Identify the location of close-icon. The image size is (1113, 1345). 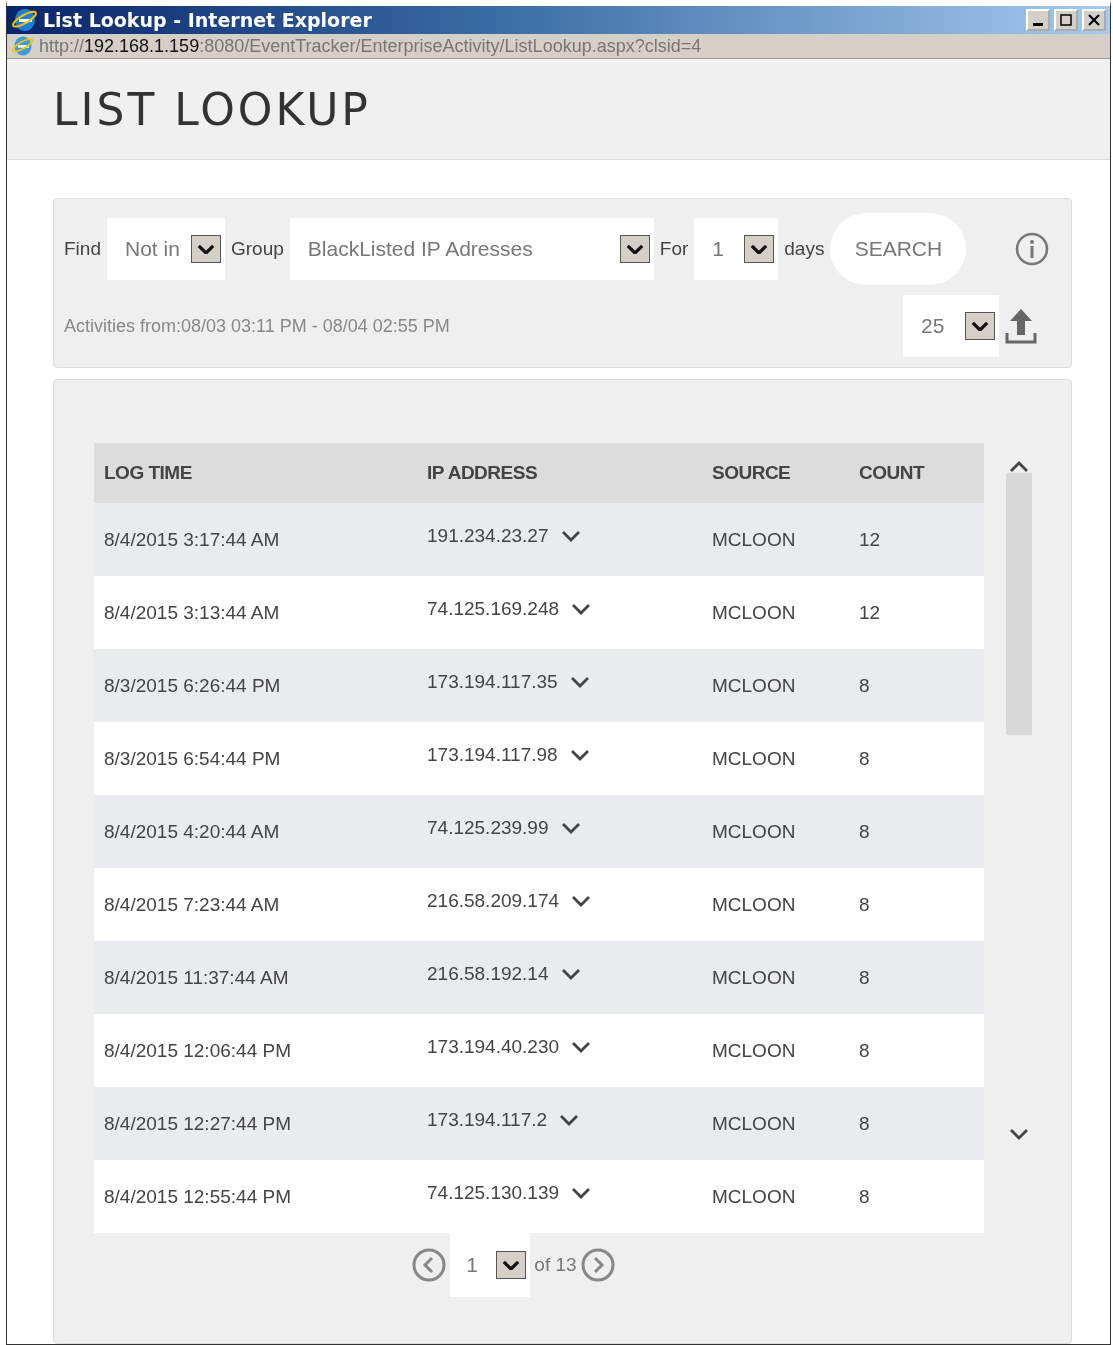
(1094, 20).